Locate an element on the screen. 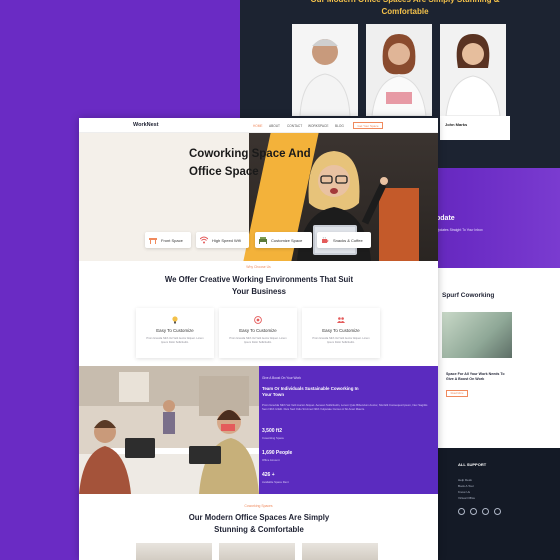 Image resolution: width=560 pixels, height=560 pixels. offices-title-line2: Stunning & Comfortable is located at coordinates (259, 529).